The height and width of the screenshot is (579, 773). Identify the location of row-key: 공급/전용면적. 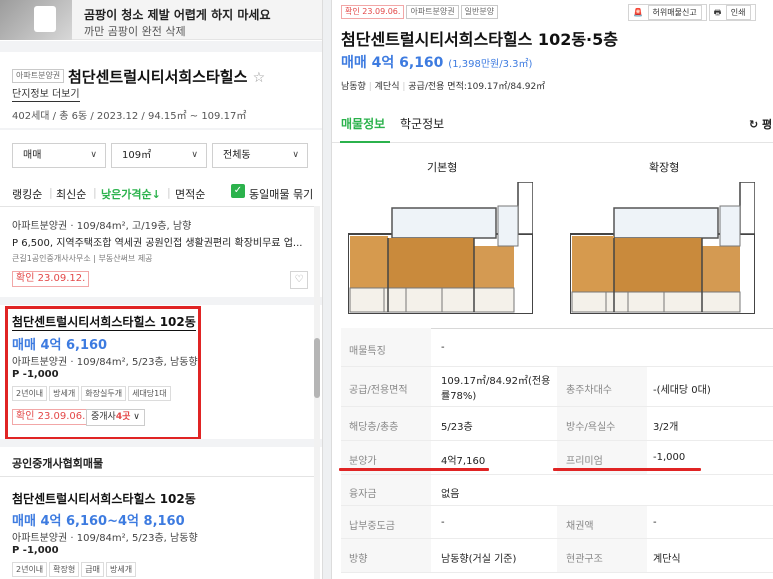
(378, 390).